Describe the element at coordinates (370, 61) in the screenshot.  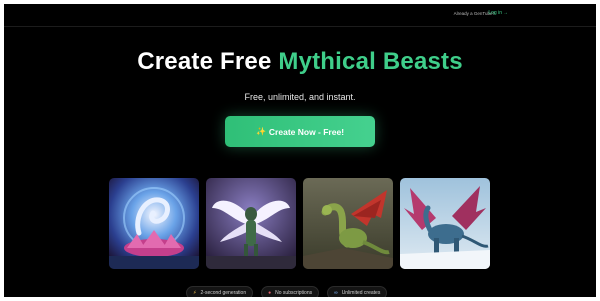
I see `hero-title-accent: Mythical Beasts` at that location.